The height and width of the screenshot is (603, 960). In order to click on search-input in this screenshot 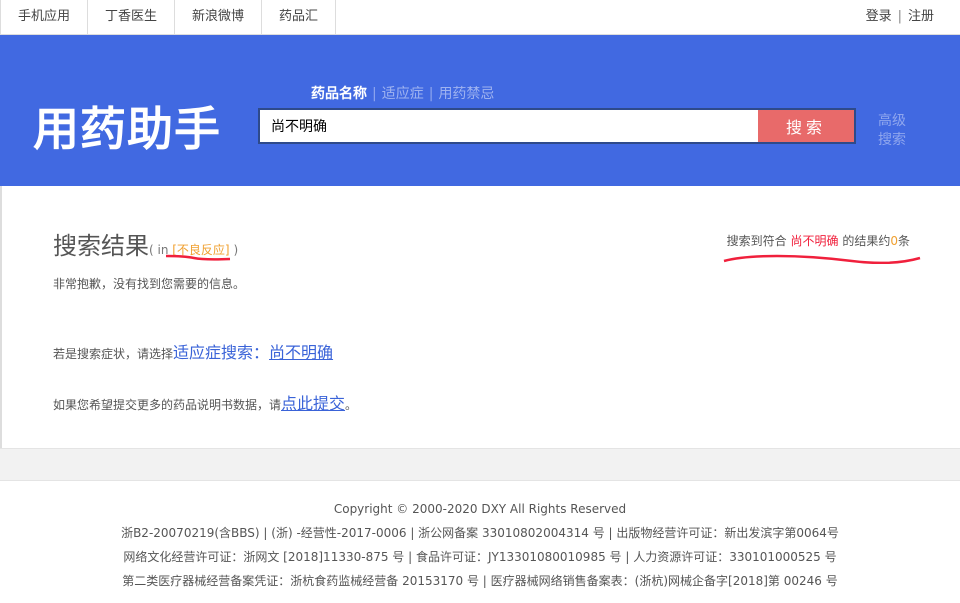, I will do `click(509, 126)`.